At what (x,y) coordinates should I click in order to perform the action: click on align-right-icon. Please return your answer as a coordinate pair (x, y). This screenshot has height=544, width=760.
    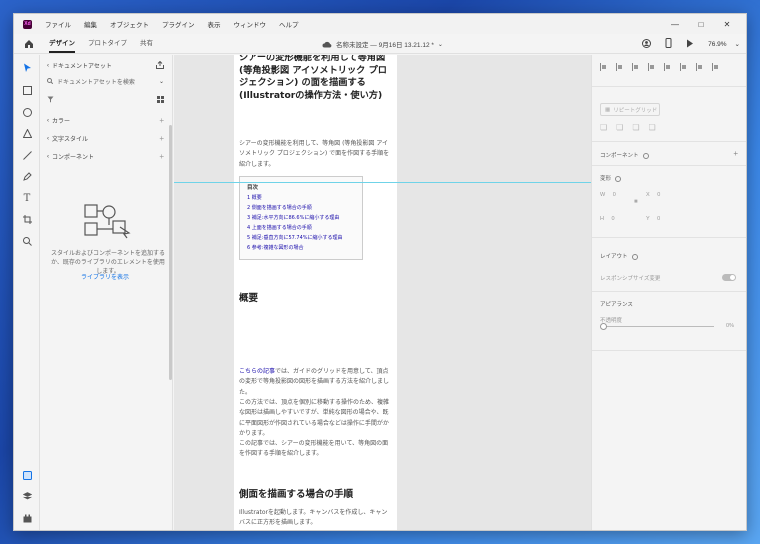
    Looking at the image, I should click on (635, 67).